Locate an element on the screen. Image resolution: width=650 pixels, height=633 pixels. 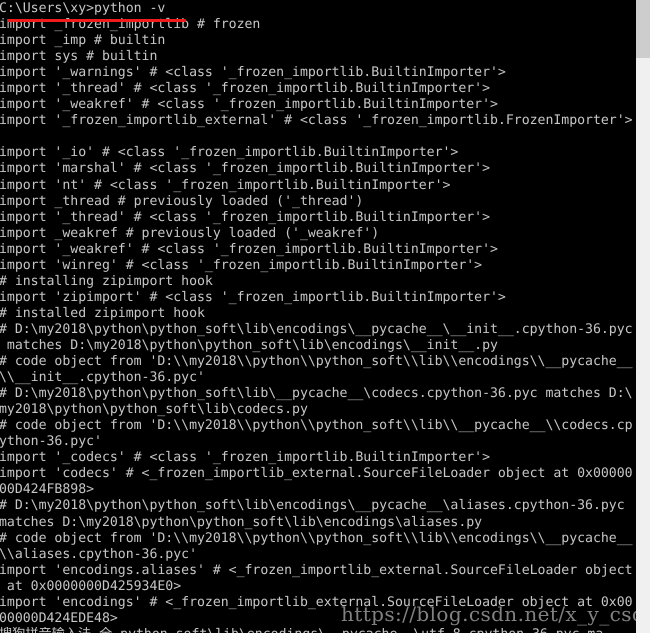
console-line: \\__init__.cpython-36.pyc' is located at coordinates (102, 378).